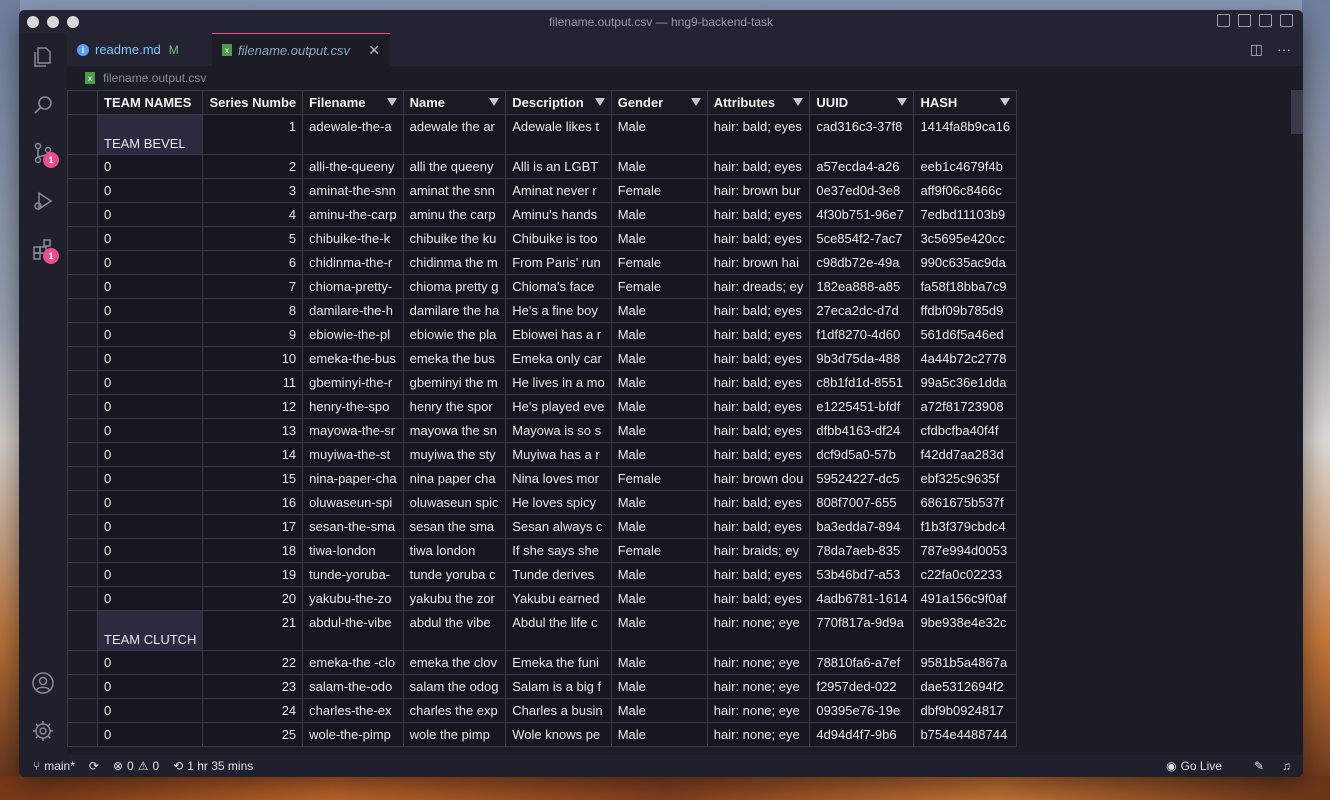  I want to click on table-cell: 6, so click(253, 262).